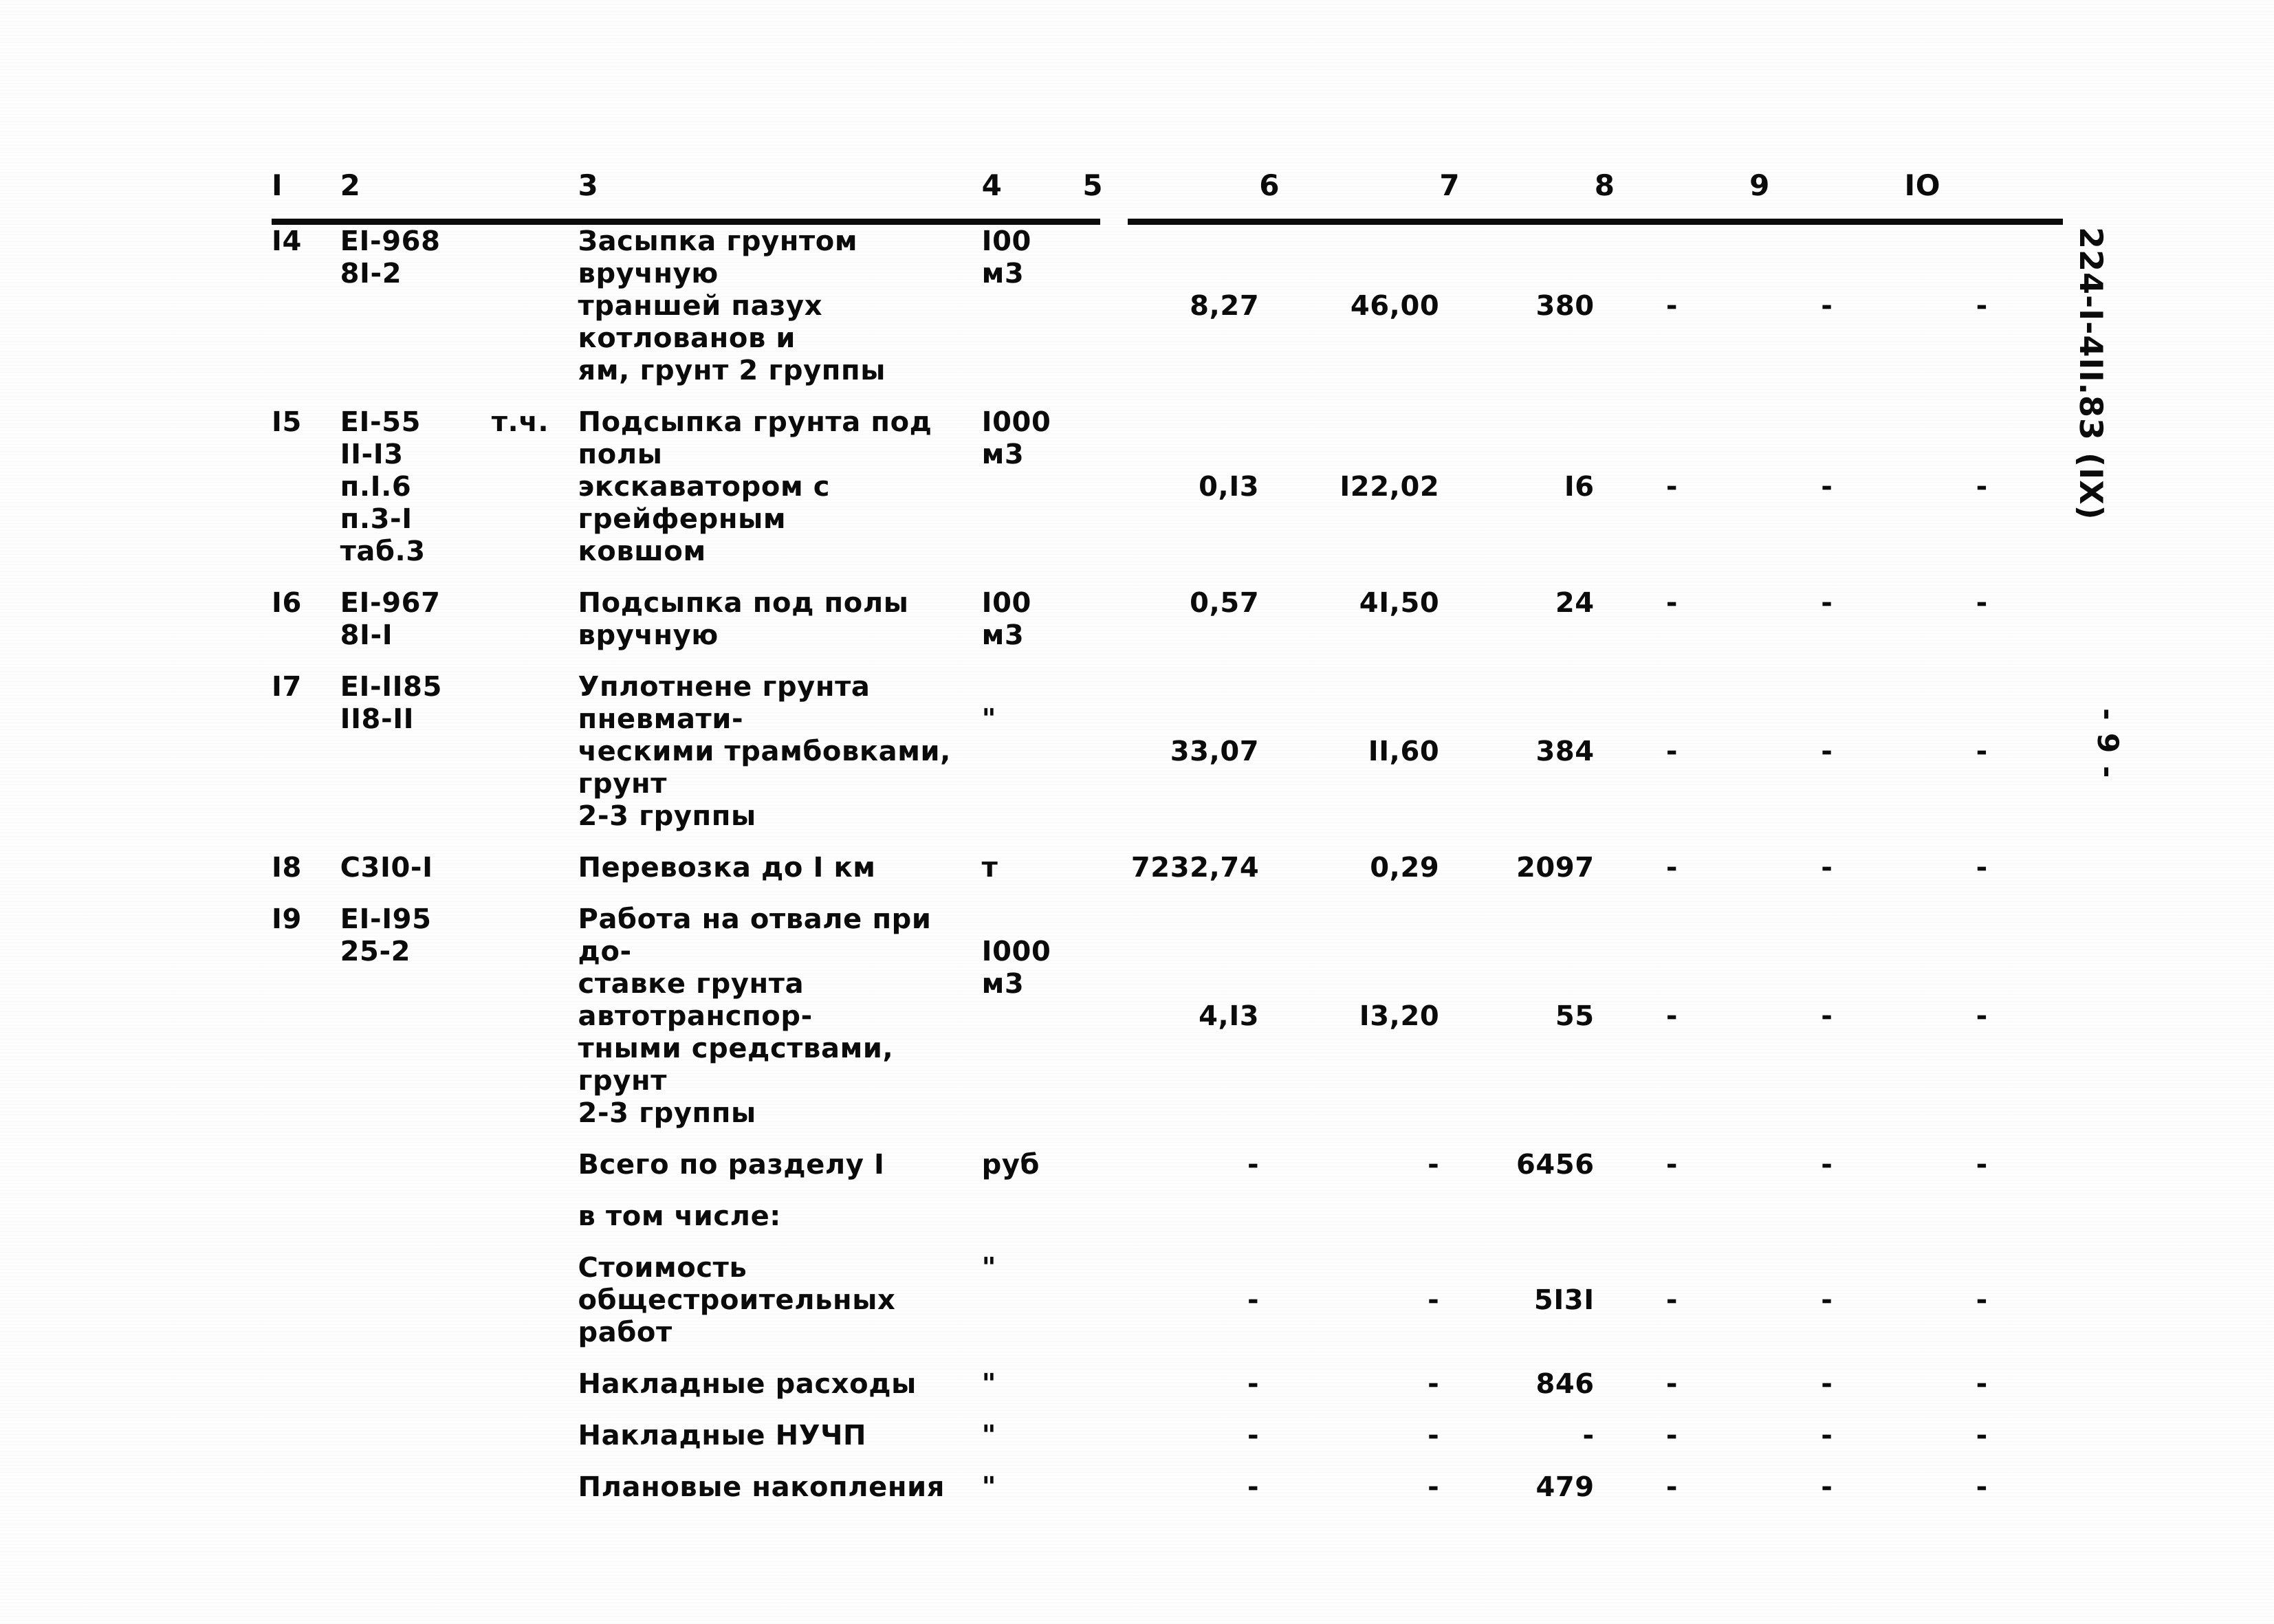  What do you see at coordinates (727, 868) in the screenshot?
I see `work-description: Перевозка до I км` at bounding box center [727, 868].